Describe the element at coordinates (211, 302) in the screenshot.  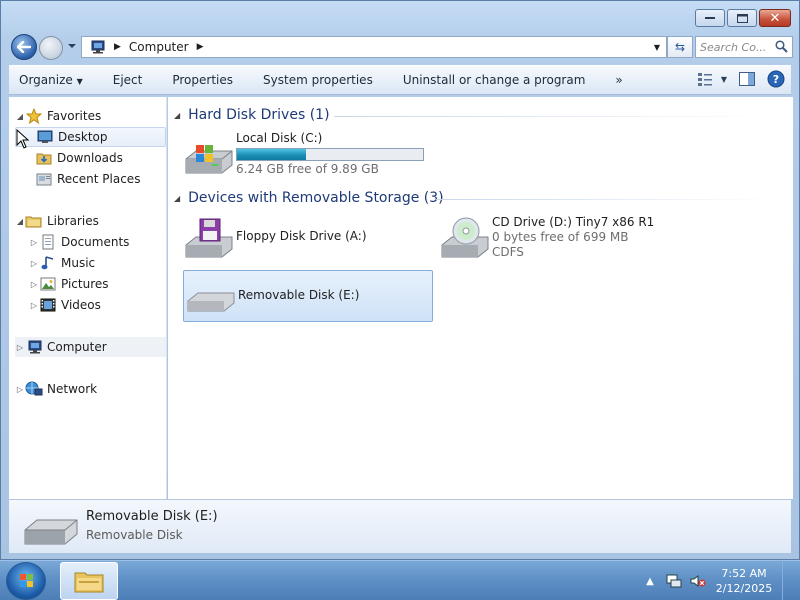
I see `removable-disk-icon` at that location.